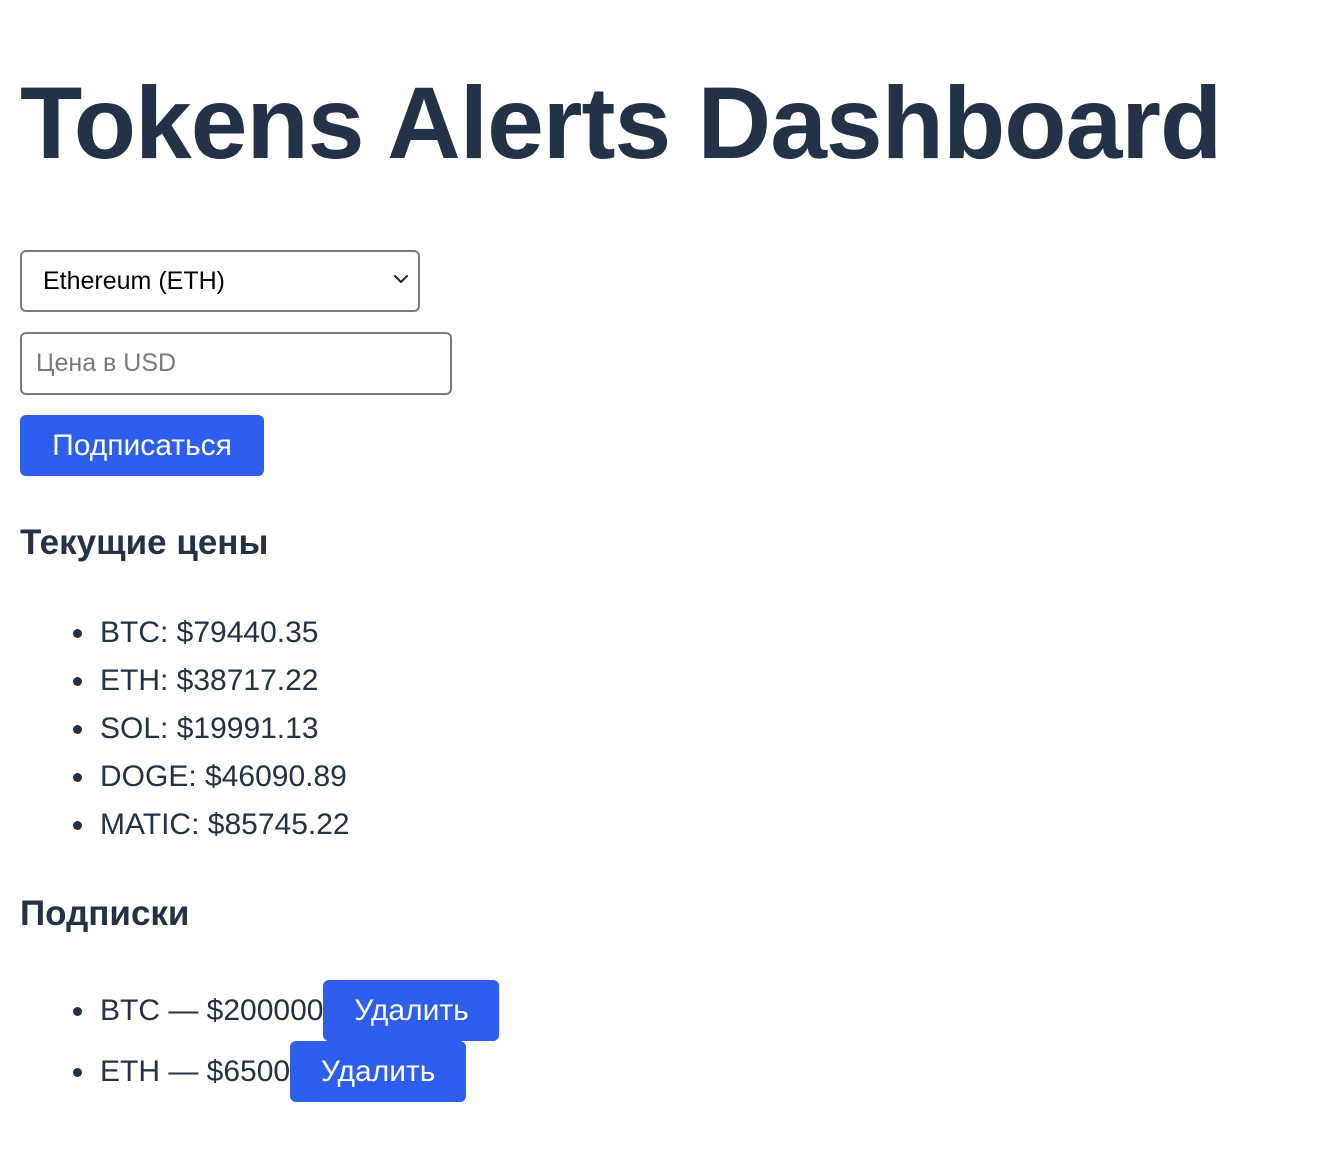 This screenshot has width=1342, height=1158. I want to click on prices-heading: Текущие цены, so click(144, 542).